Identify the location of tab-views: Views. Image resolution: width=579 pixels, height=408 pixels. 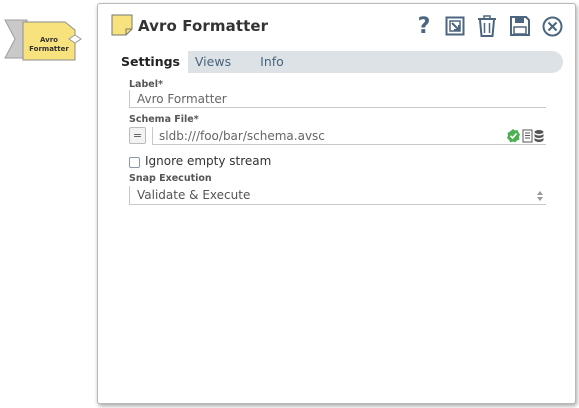
(213, 62).